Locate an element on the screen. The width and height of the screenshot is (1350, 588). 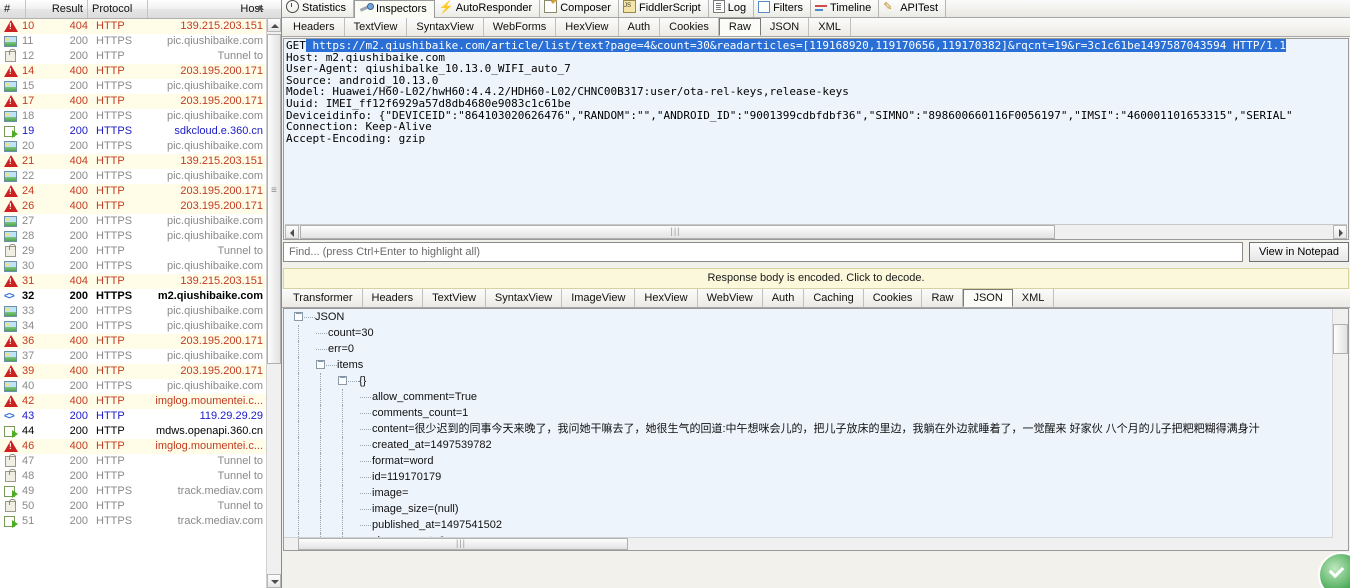
table-row: 21404HTTP139.215.203.151 is located at coordinates (133, 161).